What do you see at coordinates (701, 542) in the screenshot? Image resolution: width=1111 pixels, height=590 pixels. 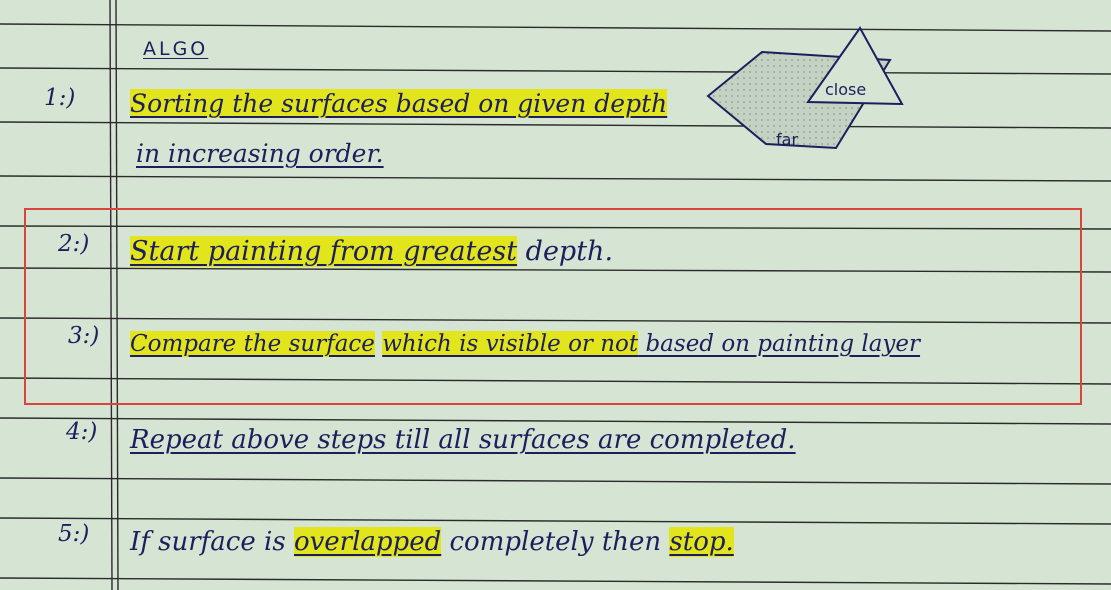 I see `highlighted-text: stop.` at bounding box center [701, 542].